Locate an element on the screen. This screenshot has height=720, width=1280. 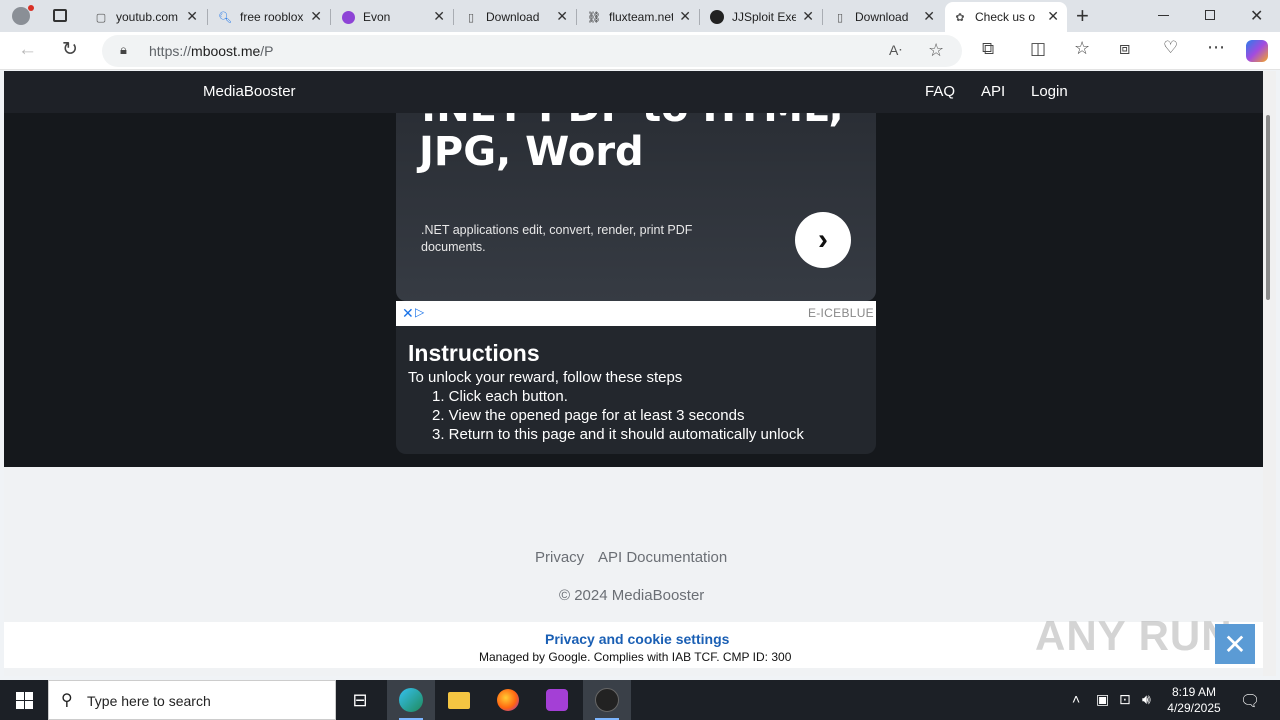
windows-start-icon is located at coordinates (24, 700).